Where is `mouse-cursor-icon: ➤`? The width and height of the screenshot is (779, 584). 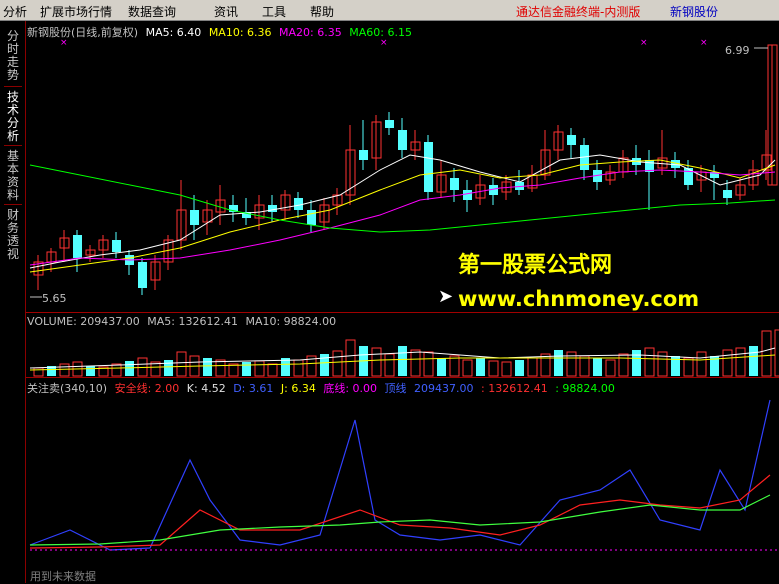
mouse-cursor-icon: ➤ is located at coordinates (446, 296).